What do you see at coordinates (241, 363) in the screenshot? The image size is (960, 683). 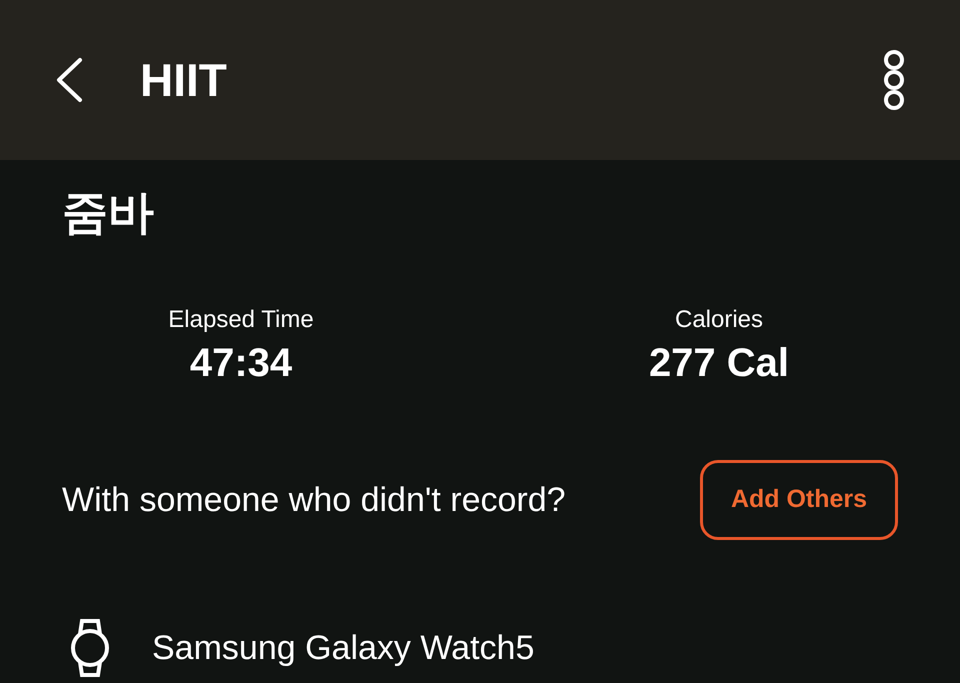 I see `stat-value: 47:34` at bounding box center [241, 363].